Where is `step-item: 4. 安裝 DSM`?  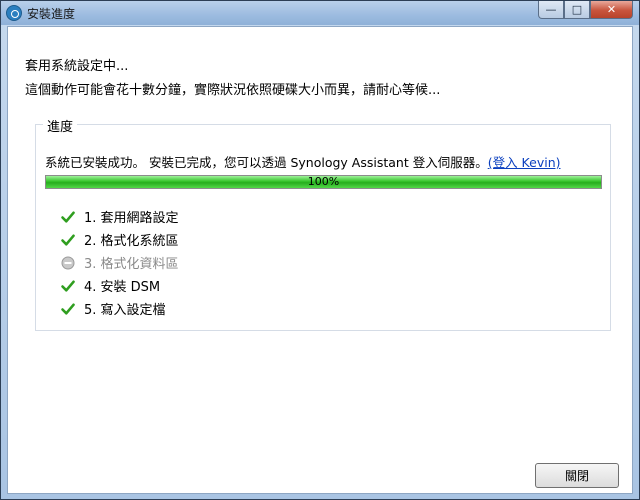 step-item: 4. 安裝 DSM is located at coordinates (119, 285).